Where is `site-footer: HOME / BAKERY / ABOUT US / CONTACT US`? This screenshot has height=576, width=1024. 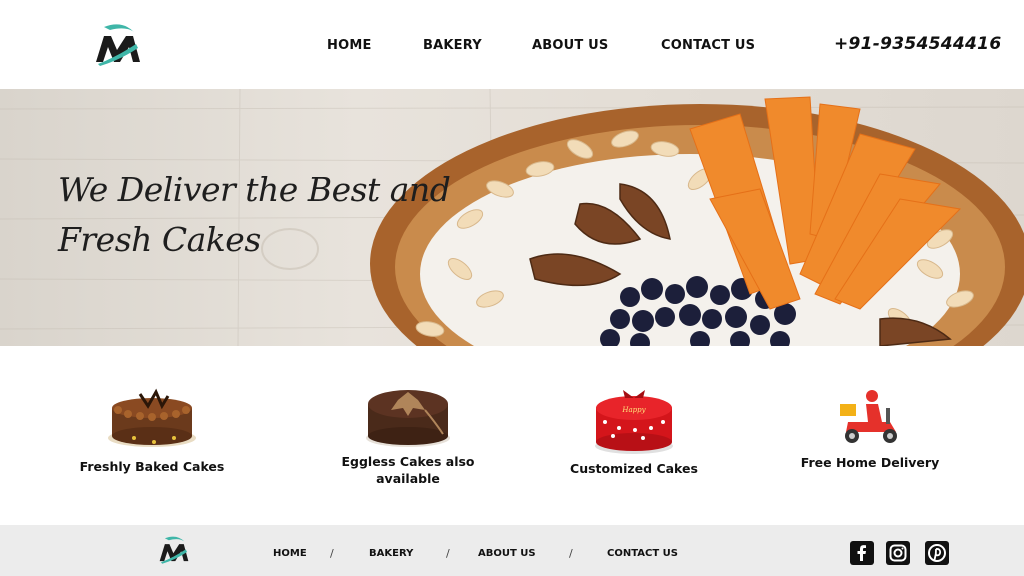 site-footer: HOME / BAKERY / ABOUT US / CONTACT US is located at coordinates (512, 550).